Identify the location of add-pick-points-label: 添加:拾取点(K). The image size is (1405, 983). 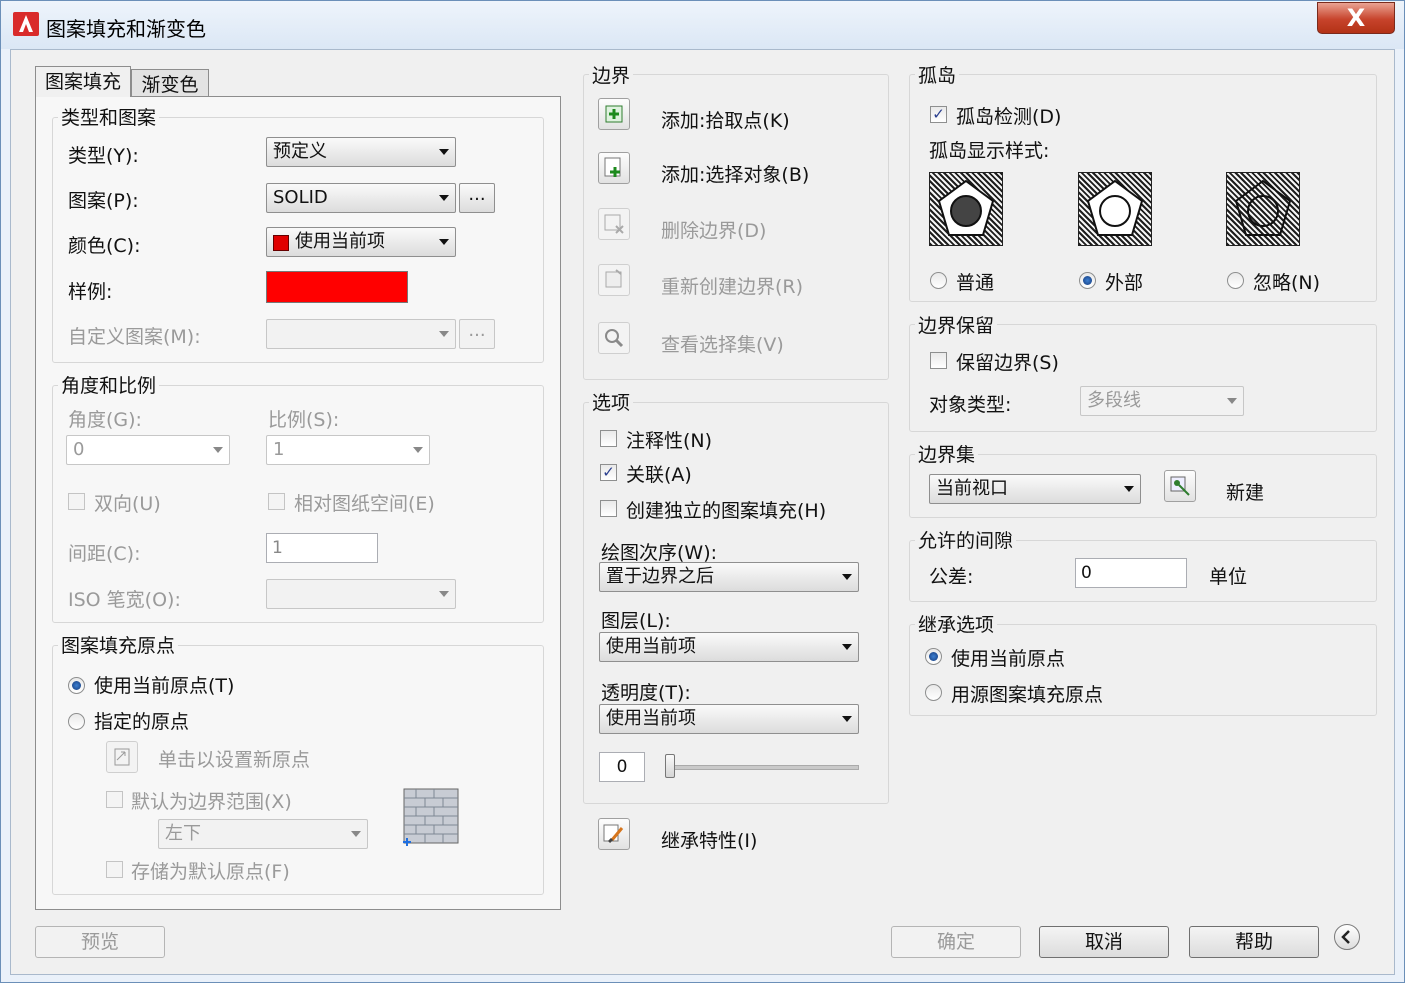
(725, 121).